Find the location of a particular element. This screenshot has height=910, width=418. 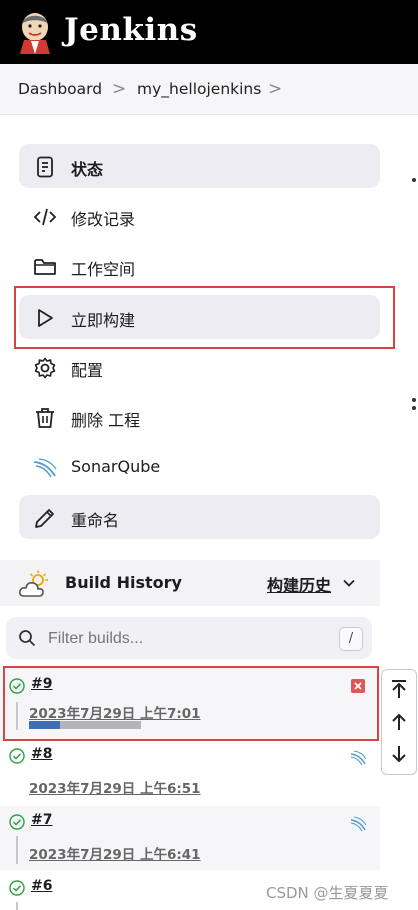

top-header: Jenkins is located at coordinates (209, 32).